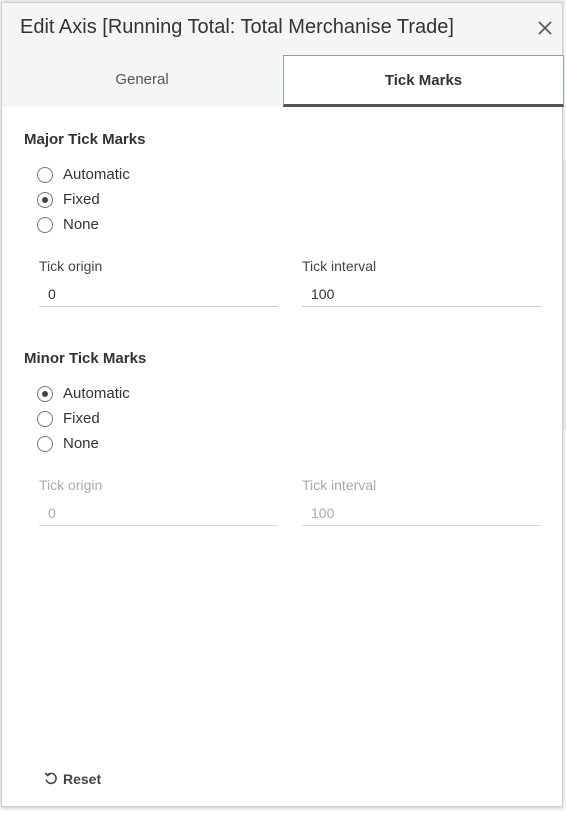 This screenshot has width=566, height=813. Describe the element at coordinates (423, 81) in the screenshot. I see `tab-tick-marks: Tick Marks` at that location.